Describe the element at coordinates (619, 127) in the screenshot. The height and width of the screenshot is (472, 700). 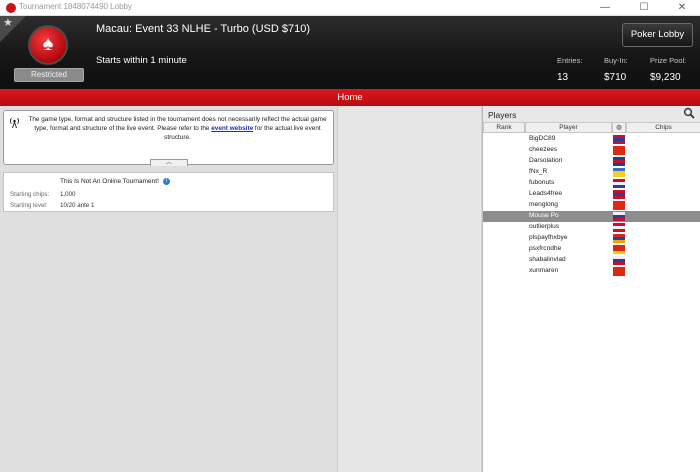
I see `column-country: ◍` at that location.